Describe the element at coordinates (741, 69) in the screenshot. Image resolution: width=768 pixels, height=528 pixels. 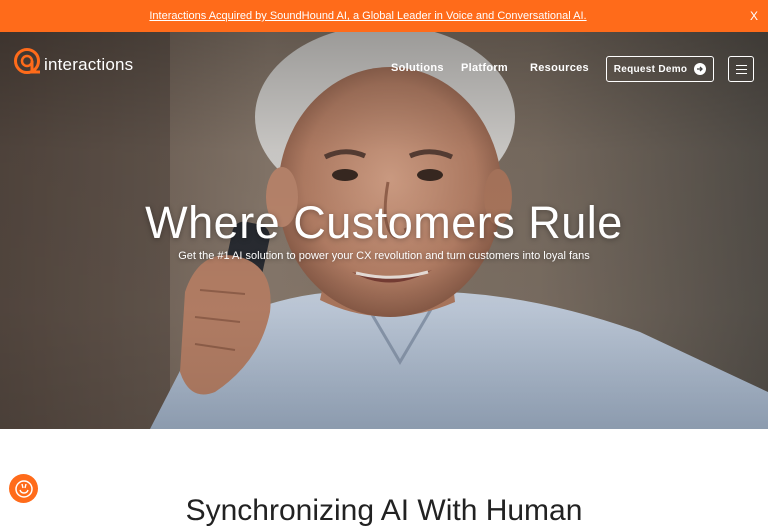
I see `hamburger-menu-icon` at that location.